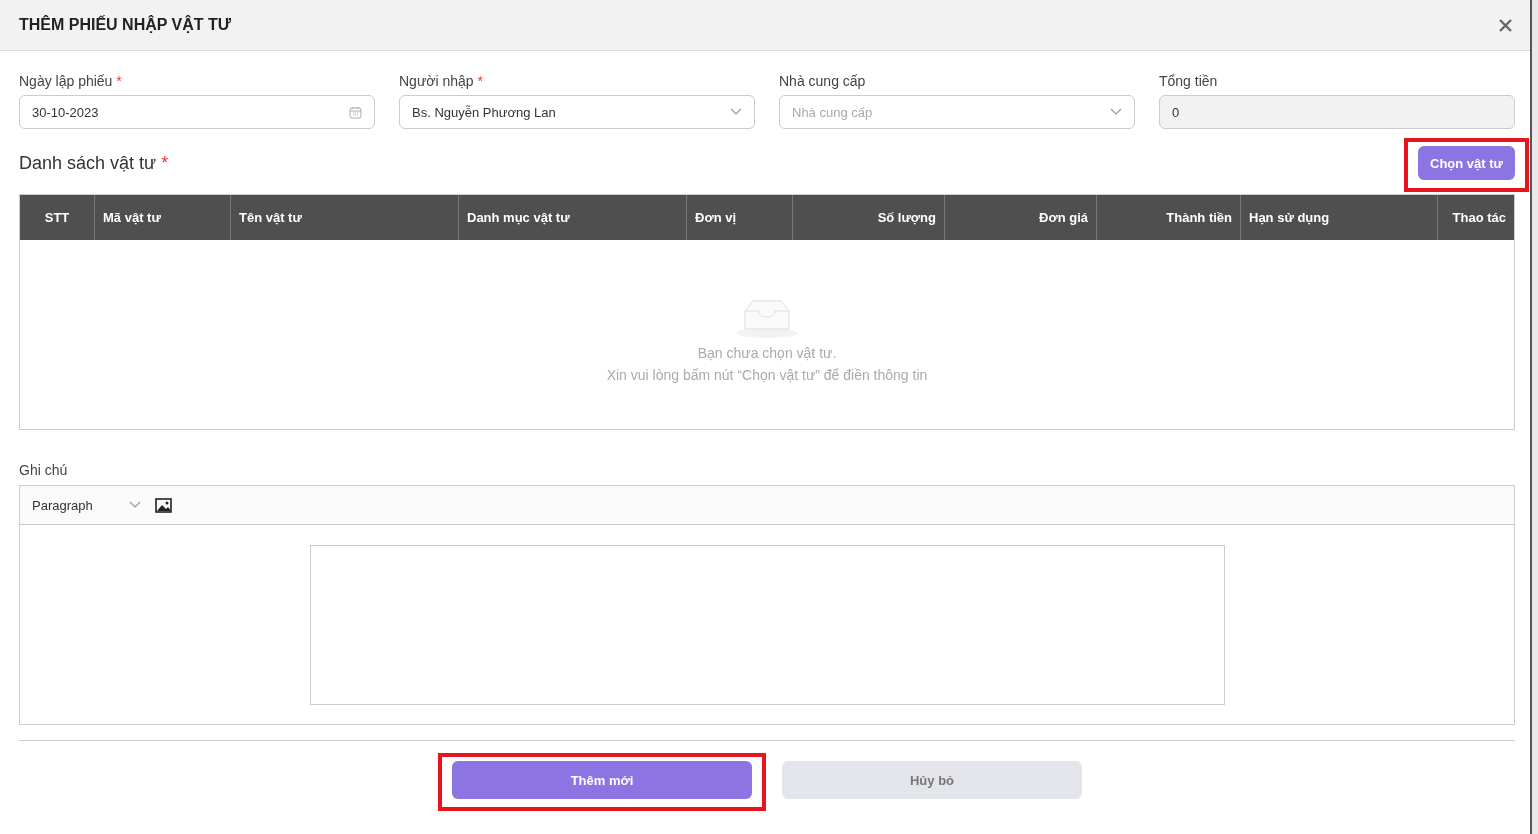 The image size is (1538, 834). Describe the element at coordinates (1479, 218) in the screenshot. I see `column-header: Thao tác` at that location.